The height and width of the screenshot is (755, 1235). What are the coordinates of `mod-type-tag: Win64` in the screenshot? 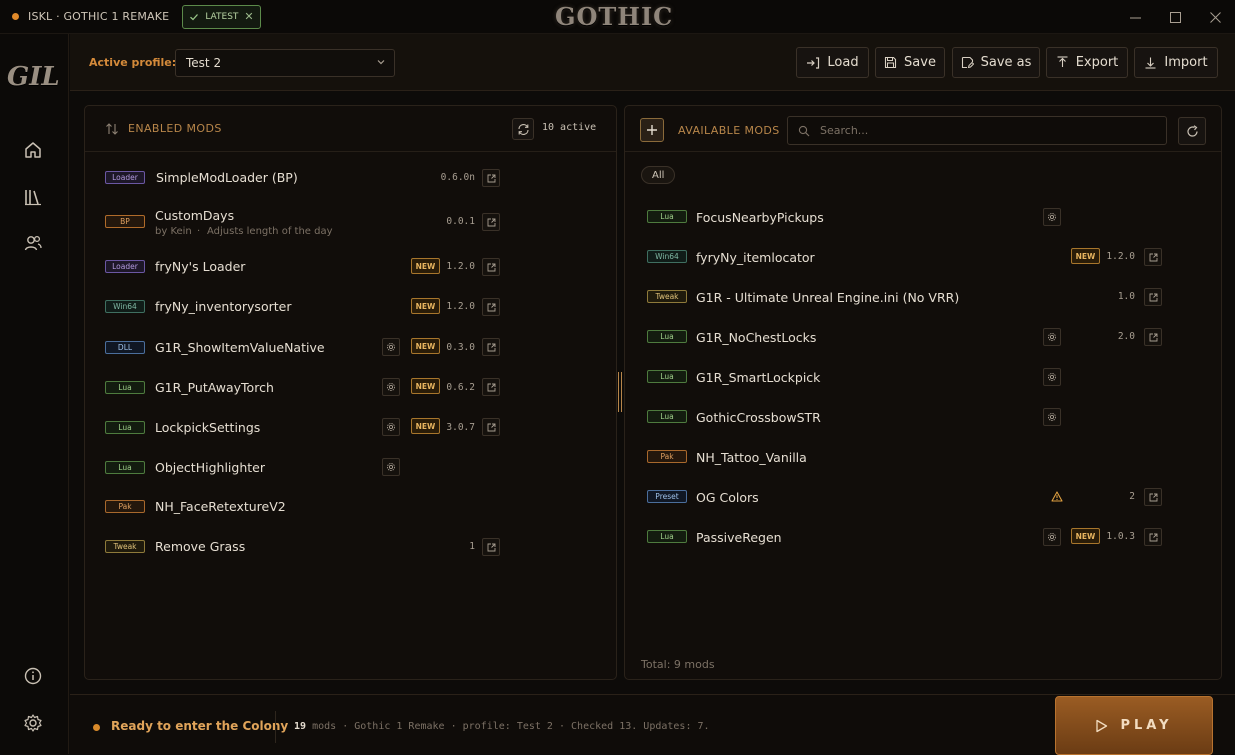 It's located at (125, 306).